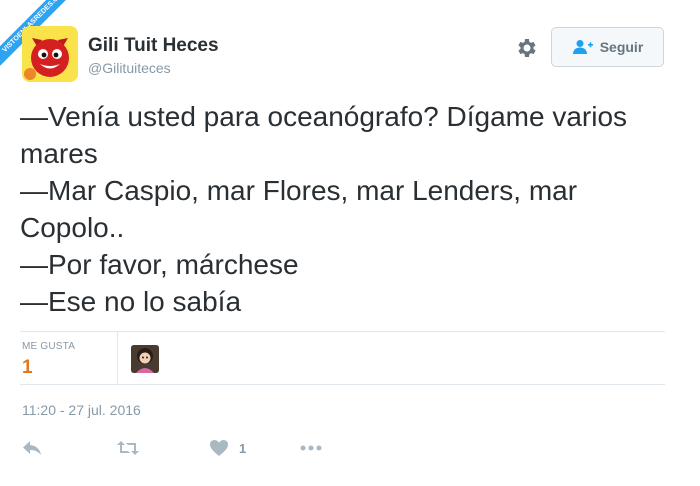 The width and height of the screenshot is (700, 486). What do you see at coordinates (621, 47) in the screenshot?
I see `follow-label: Seguir` at bounding box center [621, 47].